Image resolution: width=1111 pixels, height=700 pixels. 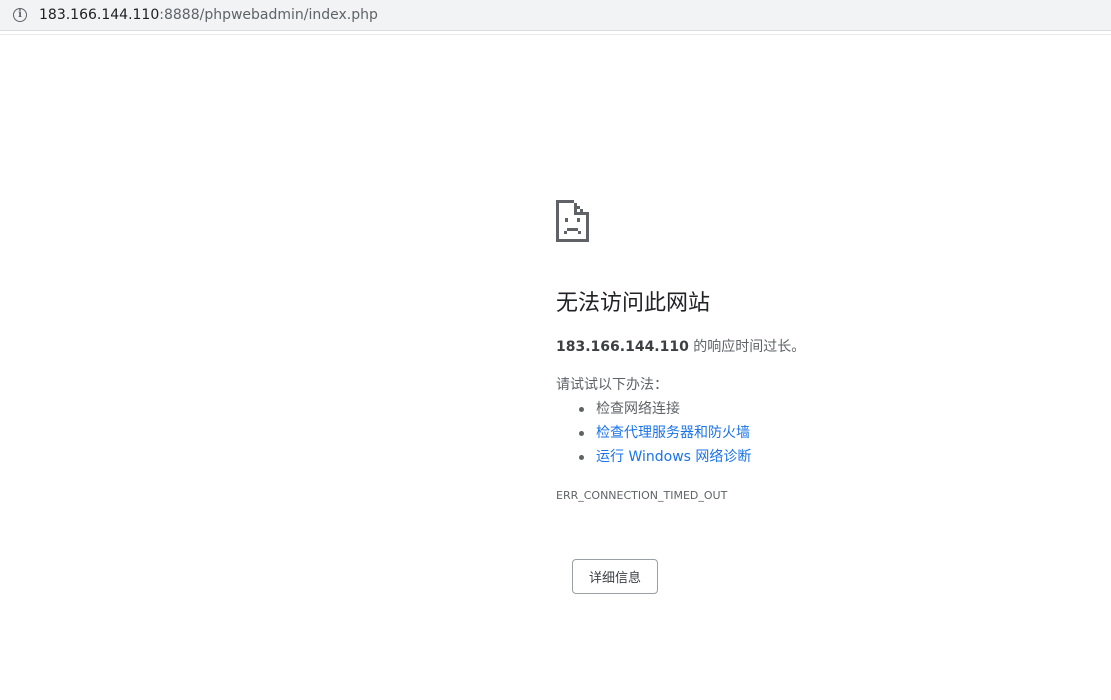 I want to click on error-summary: 183.166.144.110 的响应时间过长。, so click(x=680, y=347).